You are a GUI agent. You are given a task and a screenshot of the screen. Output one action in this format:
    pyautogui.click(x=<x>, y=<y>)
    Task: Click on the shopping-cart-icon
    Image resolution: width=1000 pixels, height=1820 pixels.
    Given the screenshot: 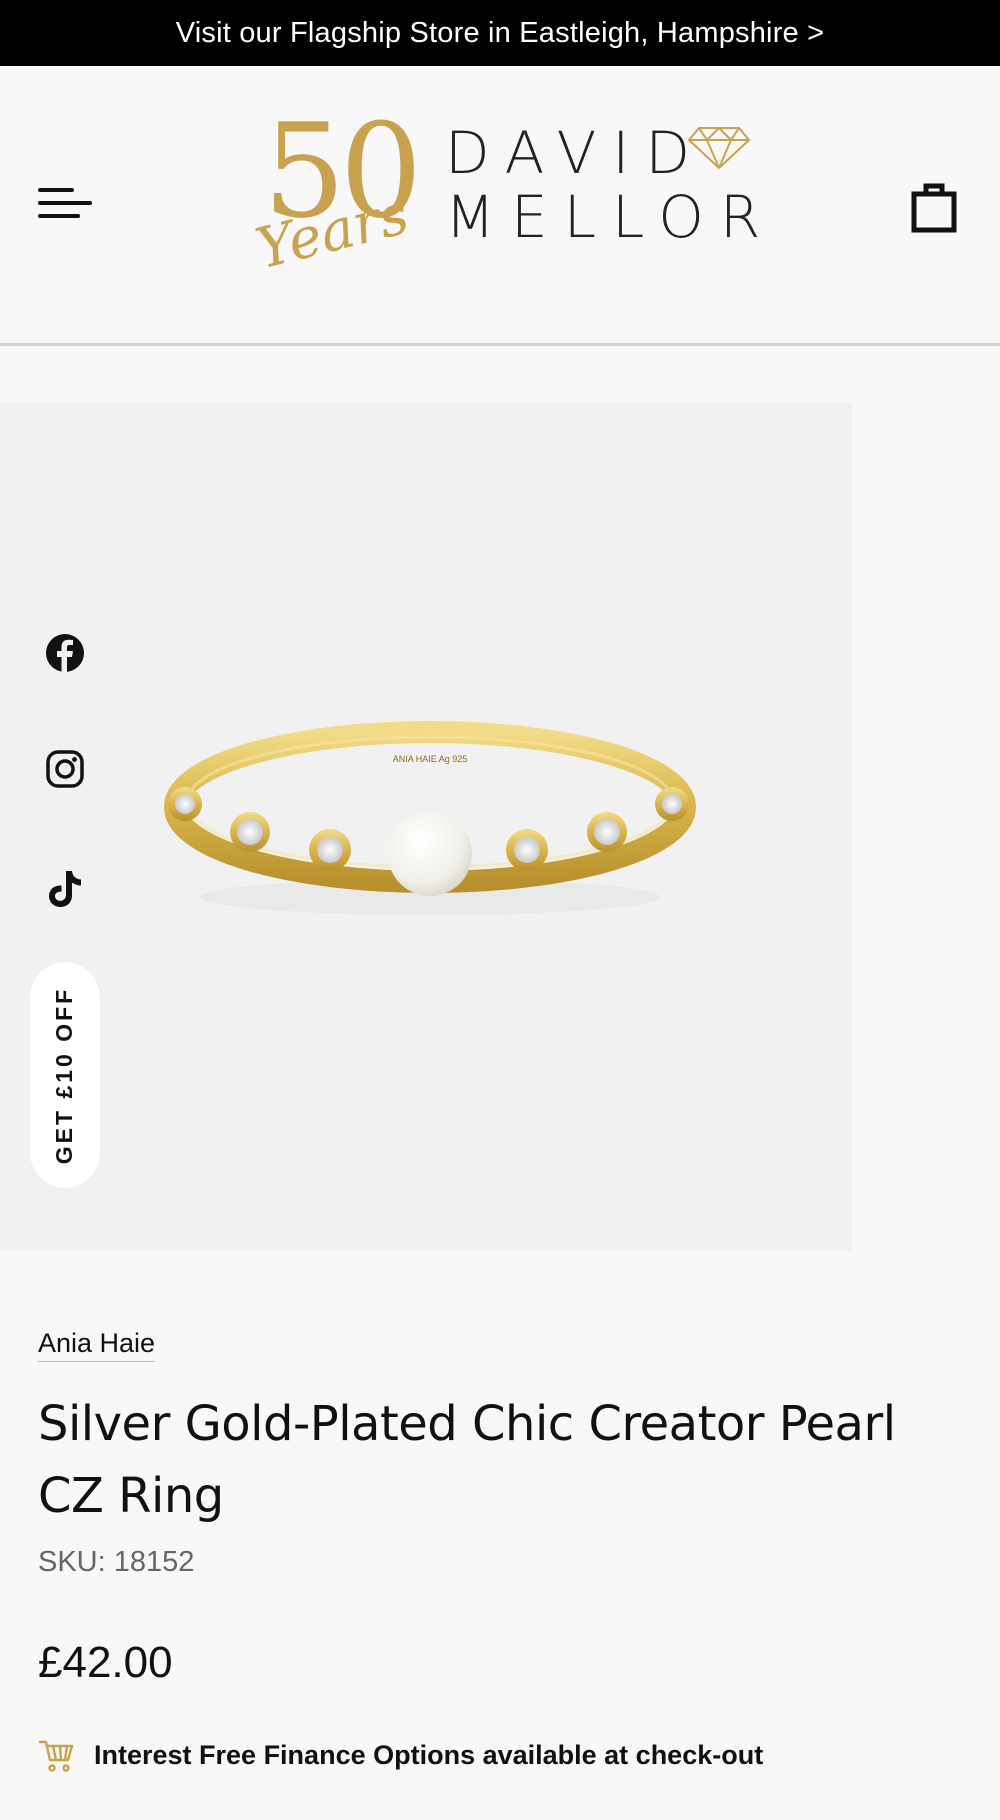 What is the action you would take?
    pyautogui.click(x=56, y=1756)
    